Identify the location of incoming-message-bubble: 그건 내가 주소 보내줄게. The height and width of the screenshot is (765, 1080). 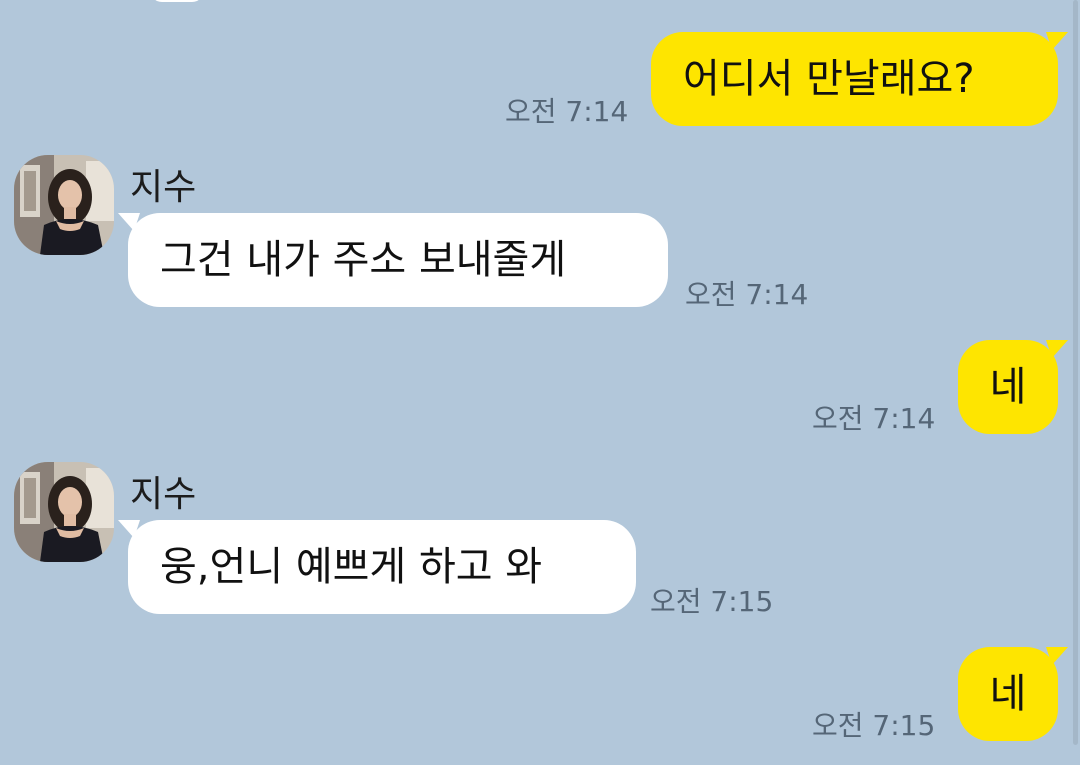
(393, 260).